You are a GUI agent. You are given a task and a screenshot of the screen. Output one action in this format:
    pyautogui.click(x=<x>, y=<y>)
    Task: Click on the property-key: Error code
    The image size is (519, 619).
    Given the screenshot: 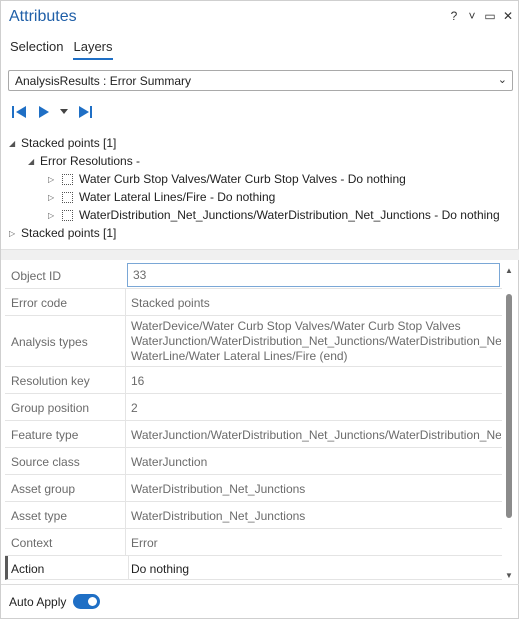 What is the action you would take?
    pyautogui.click(x=39, y=303)
    